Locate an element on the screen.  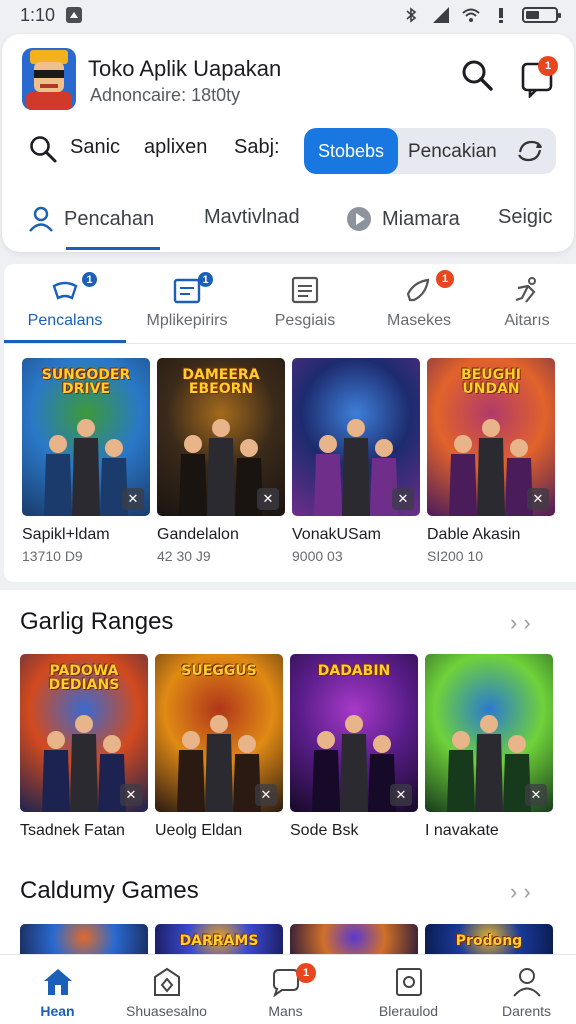
game-card: ✕ VonakUSam 9000 03 is located at coordinates (356, 461).